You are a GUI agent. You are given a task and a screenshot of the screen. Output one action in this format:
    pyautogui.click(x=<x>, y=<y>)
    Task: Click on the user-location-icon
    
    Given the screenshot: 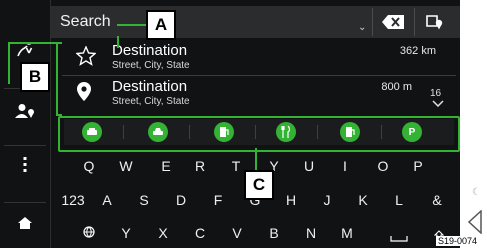 What is the action you would take?
    pyautogui.click(x=24, y=111)
    